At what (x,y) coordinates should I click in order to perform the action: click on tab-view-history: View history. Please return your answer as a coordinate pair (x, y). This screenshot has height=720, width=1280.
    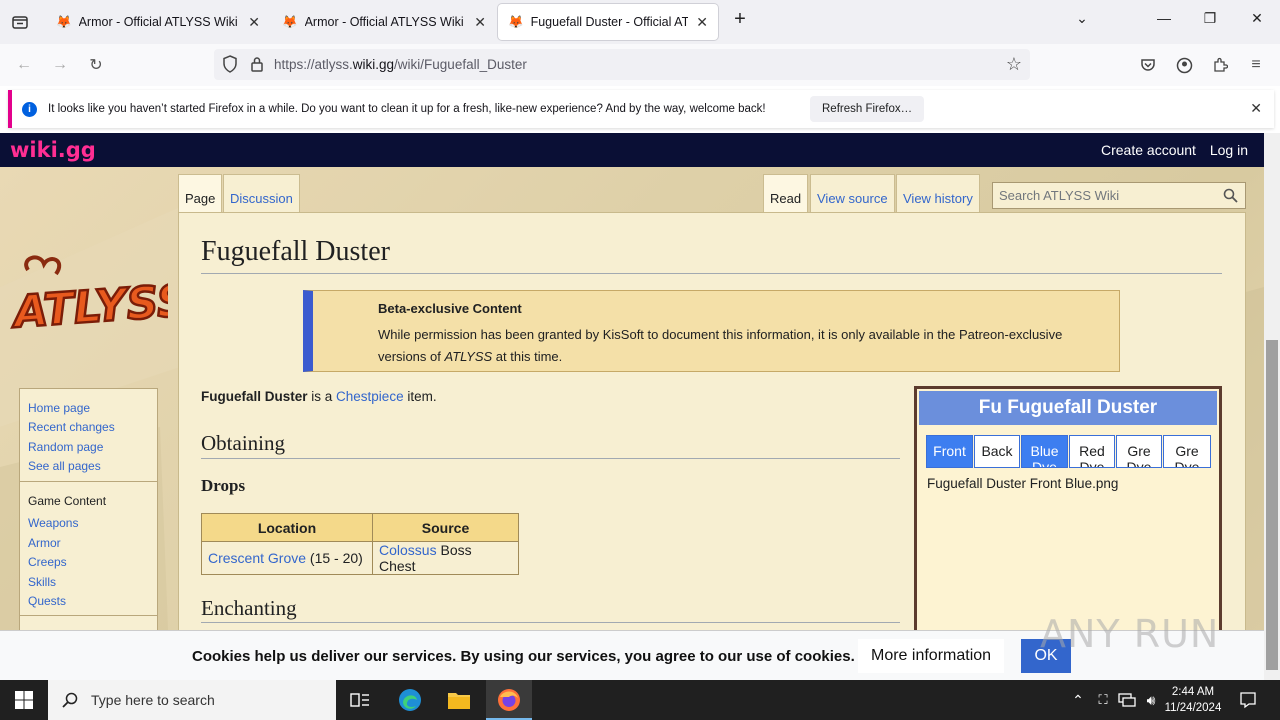
    Looking at the image, I should click on (938, 193).